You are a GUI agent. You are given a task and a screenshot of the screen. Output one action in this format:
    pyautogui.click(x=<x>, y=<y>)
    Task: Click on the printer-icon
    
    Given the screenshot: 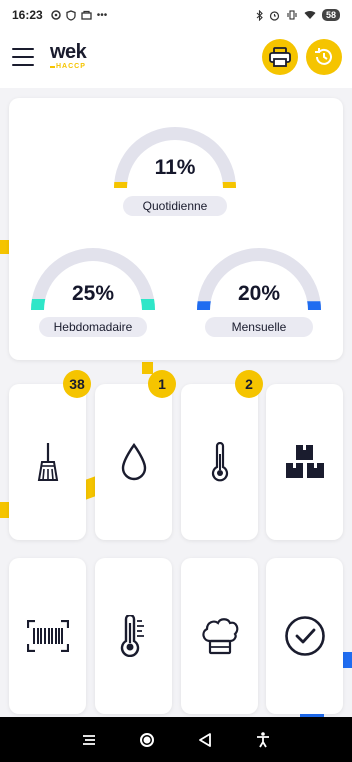 What is the action you would take?
    pyautogui.click(x=280, y=57)
    